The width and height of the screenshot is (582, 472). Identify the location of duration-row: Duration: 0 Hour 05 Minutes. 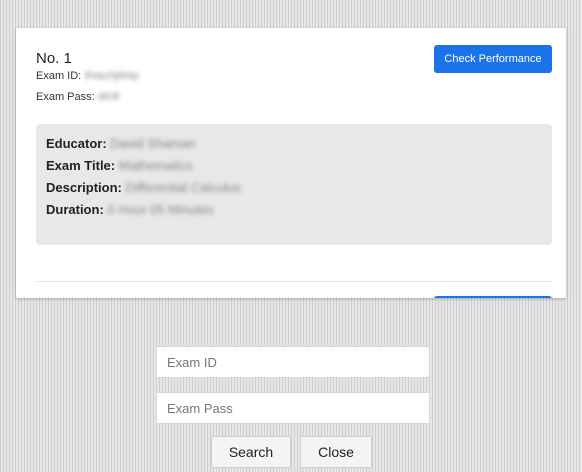
(130, 209).